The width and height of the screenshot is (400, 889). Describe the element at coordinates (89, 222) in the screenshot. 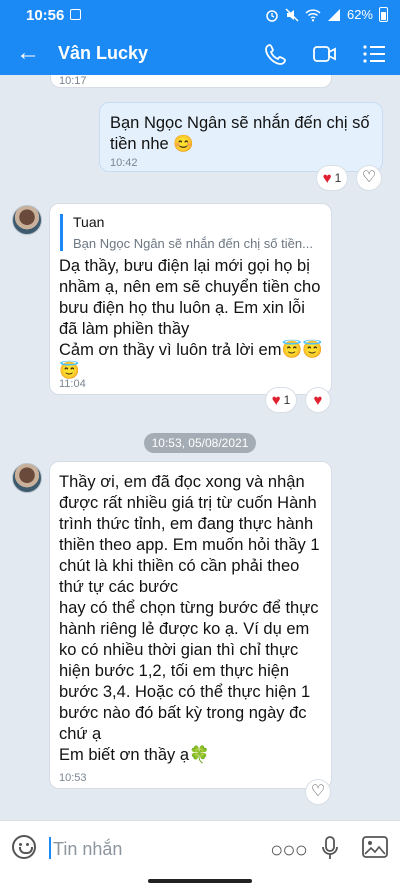

I see `reply-sender: Tuan` at that location.